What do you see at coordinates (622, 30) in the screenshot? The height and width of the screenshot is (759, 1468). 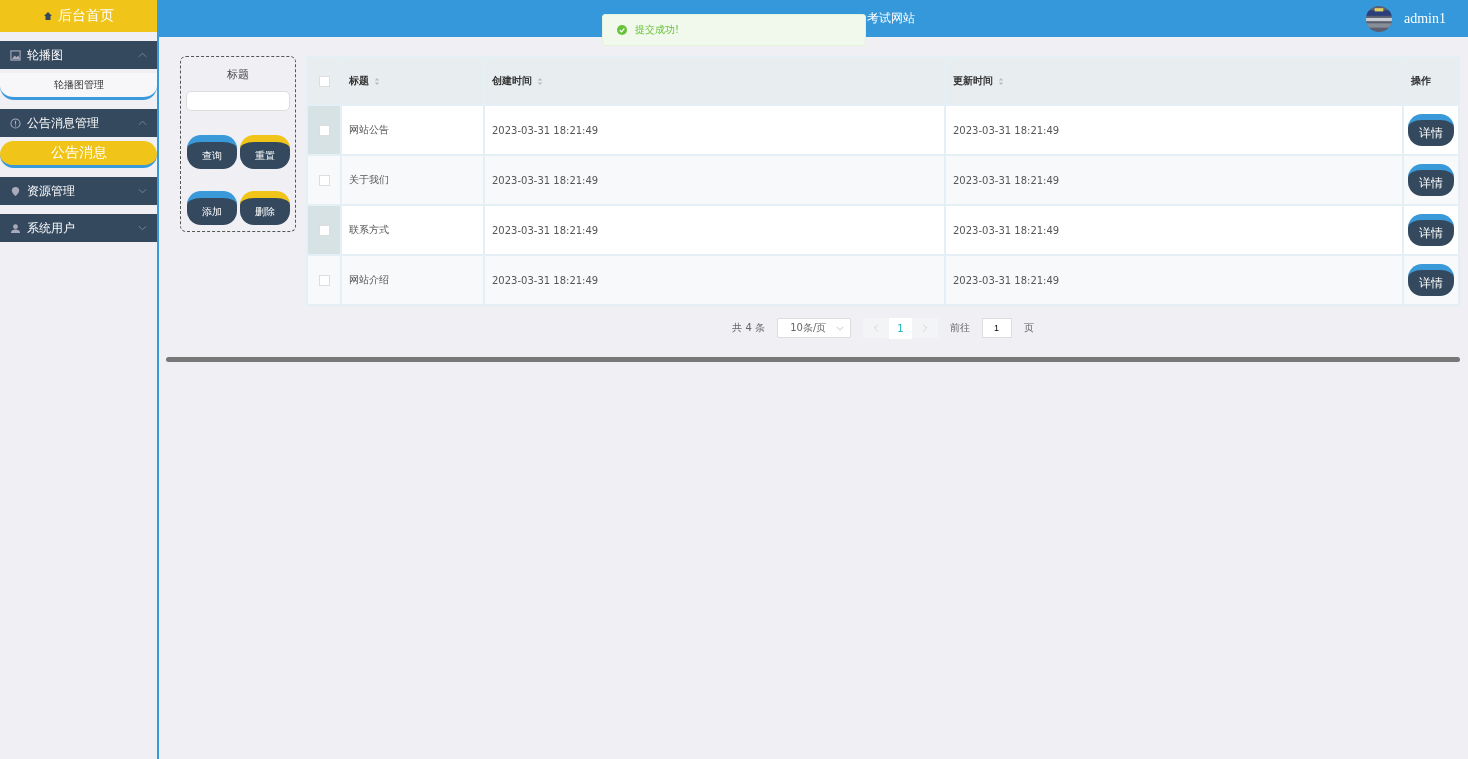 I see `check-icon` at bounding box center [622, 30].